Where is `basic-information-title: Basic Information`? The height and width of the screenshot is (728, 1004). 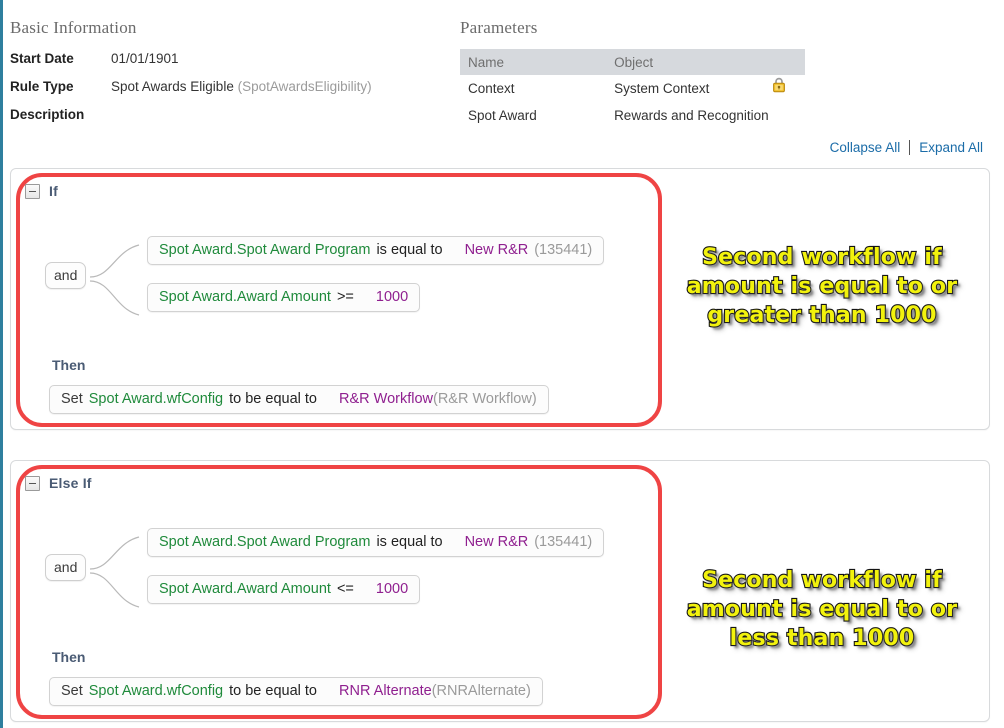 basic-information-title: Basic Information is located at coordinates (73, 27).